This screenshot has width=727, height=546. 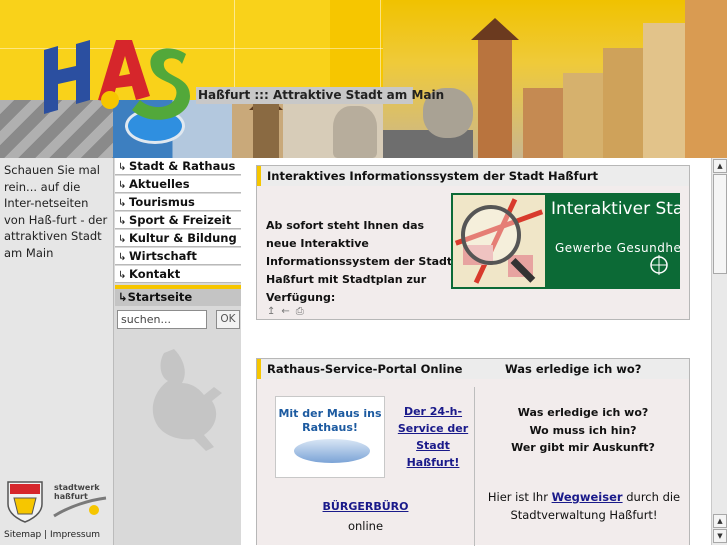 I want to click on scroll-down-icon: ▼, so click(x=720, y=536).